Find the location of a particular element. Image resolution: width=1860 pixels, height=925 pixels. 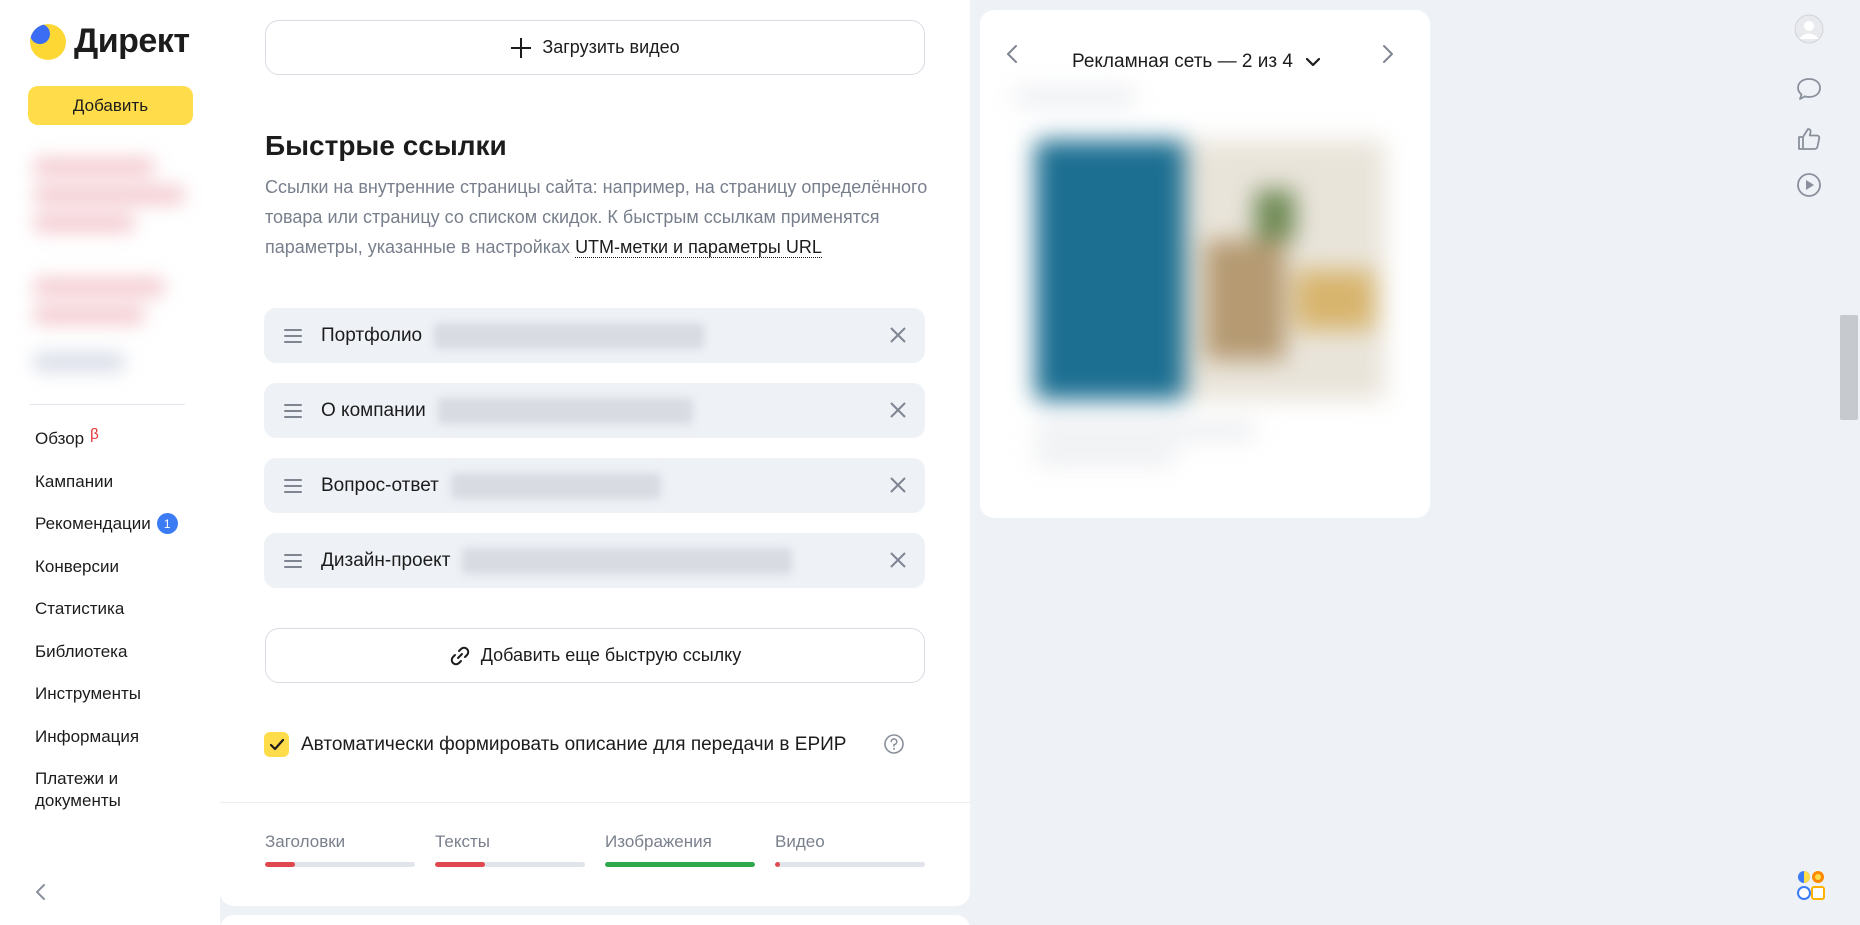

ad-preview-card: Рекламная сеть — 2 из 4 is located at coordinates (1205, 264).